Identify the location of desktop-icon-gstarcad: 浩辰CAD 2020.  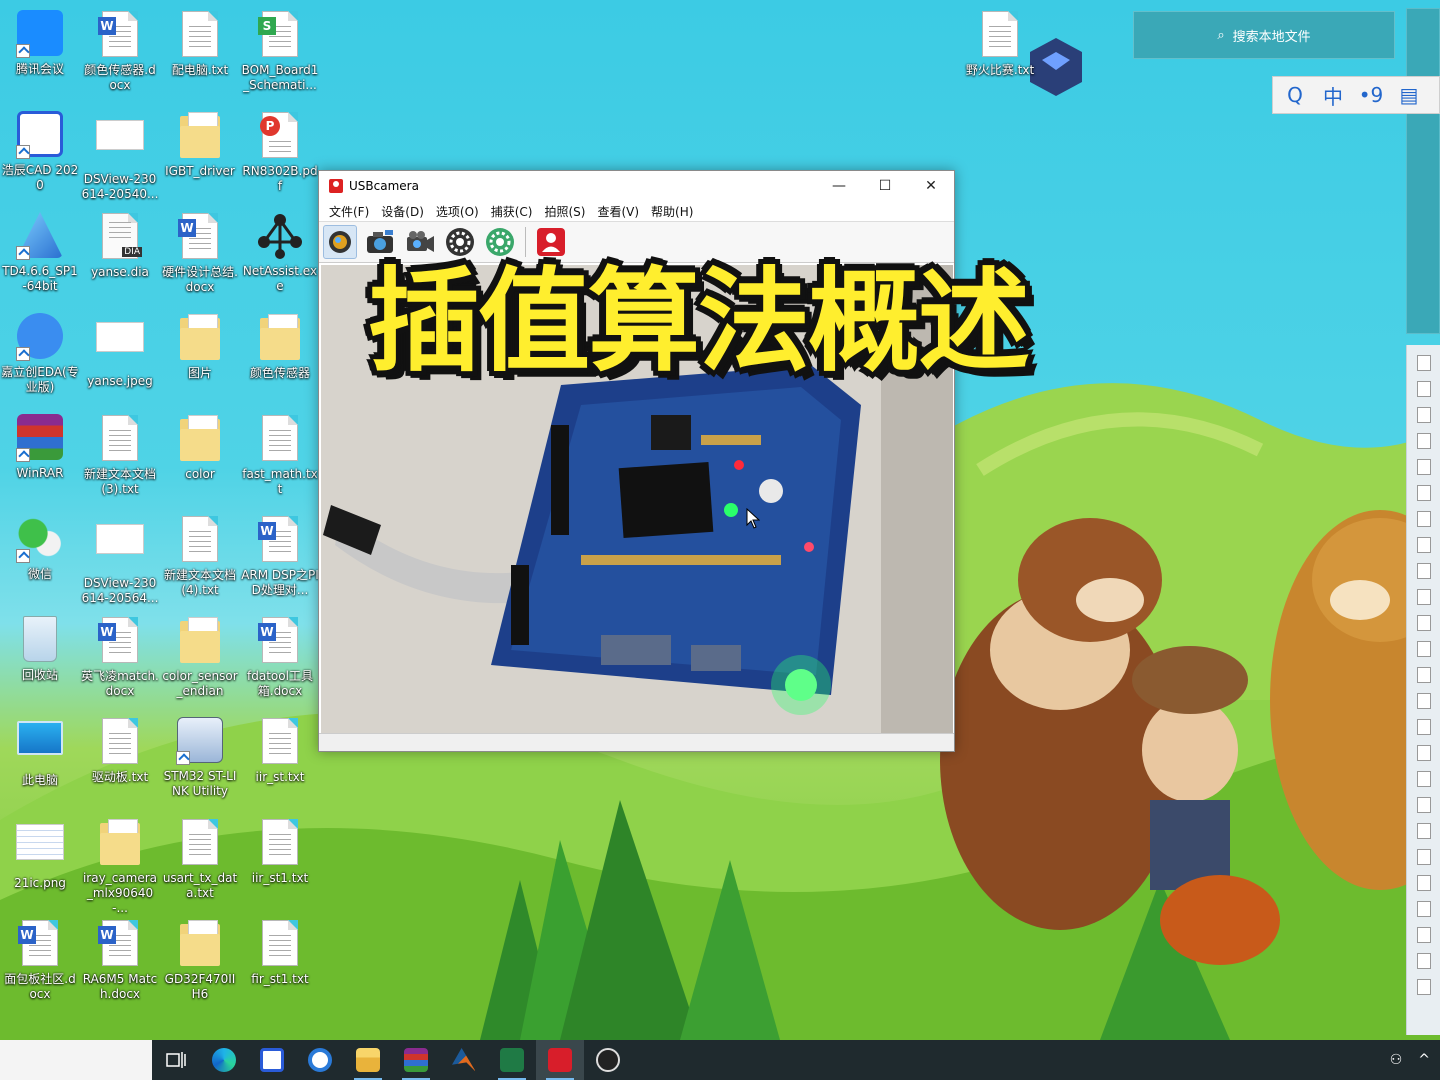
(40, 152).